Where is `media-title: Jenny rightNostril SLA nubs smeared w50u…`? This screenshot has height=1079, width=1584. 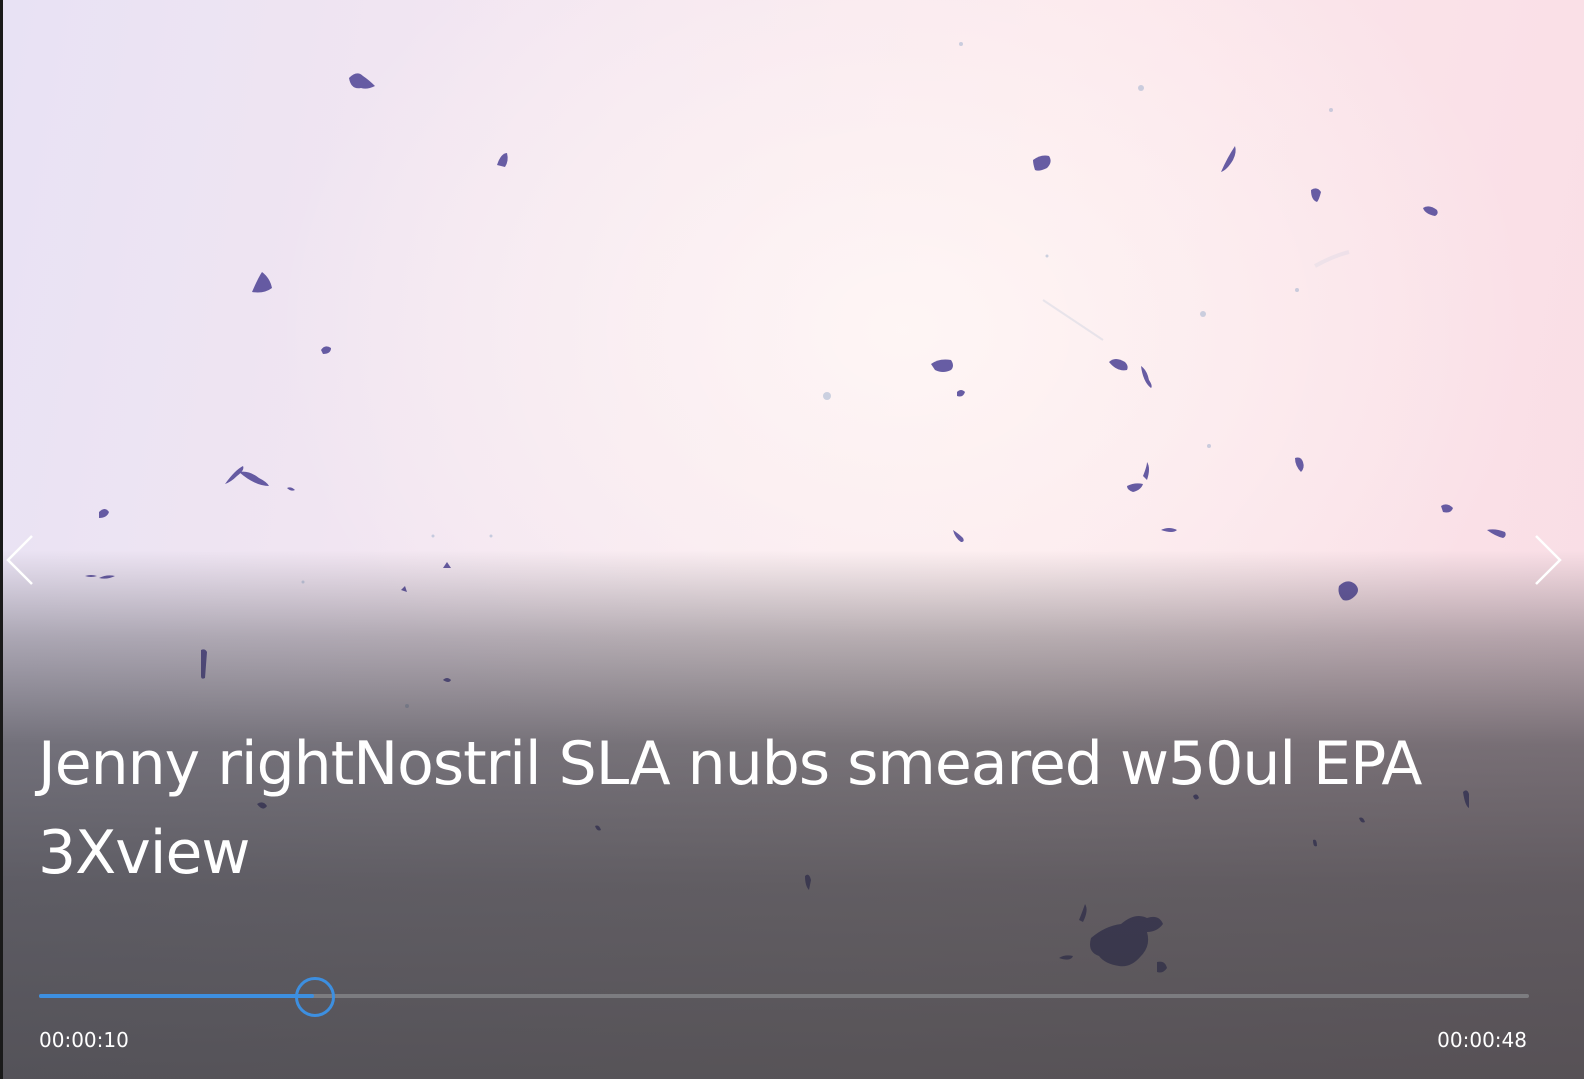
media-title: Jenny rightNostril SLA nubs smeared w50u… is located at coordinates (730, 808).